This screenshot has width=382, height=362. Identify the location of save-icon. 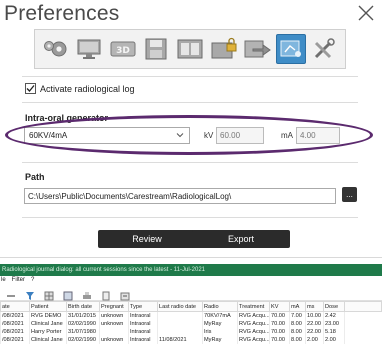
(156, 49).